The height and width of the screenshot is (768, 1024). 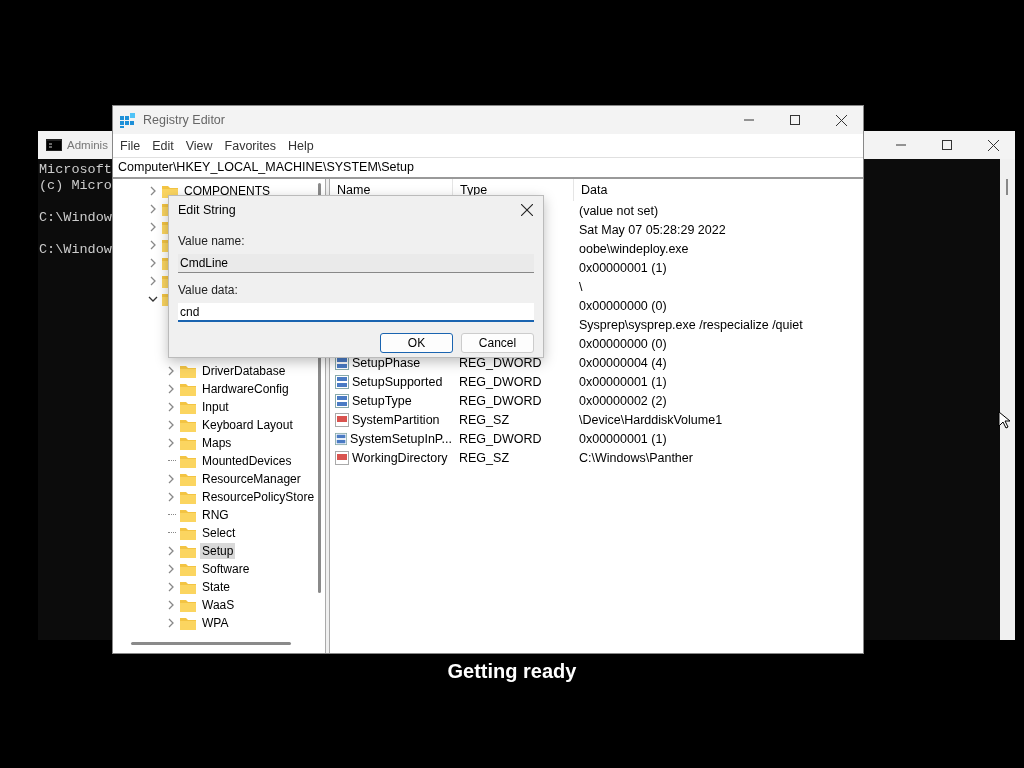 I want to click on value-name: SetupType, so click(x=382, y=400).